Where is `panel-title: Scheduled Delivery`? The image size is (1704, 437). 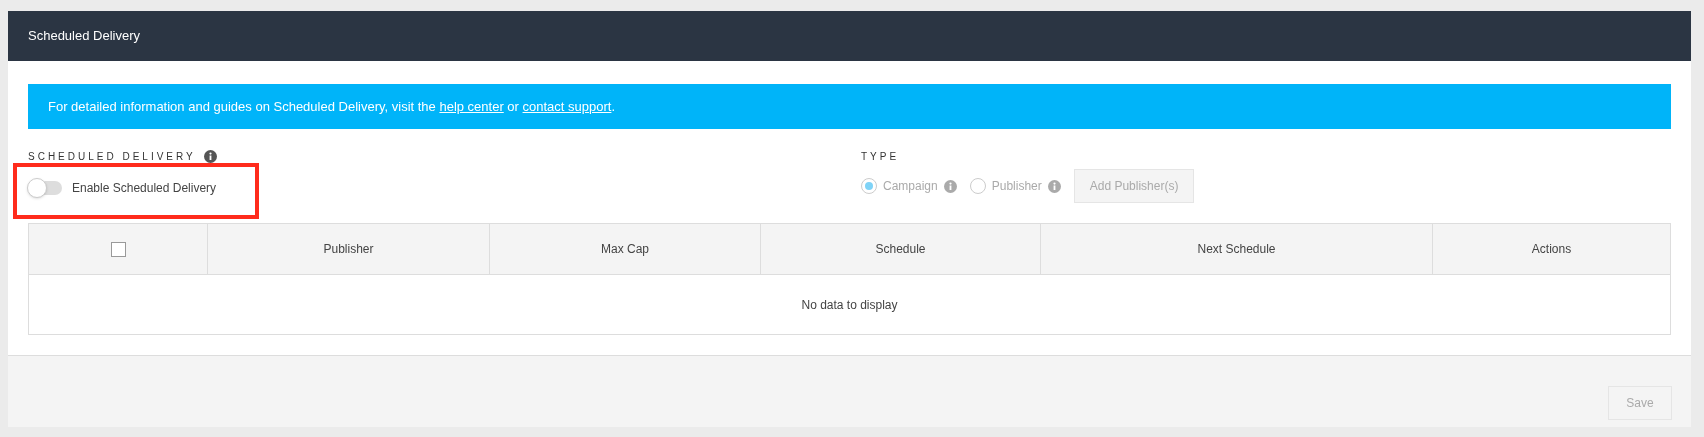
panel-title: Scheduled Delivery is located at coordinates (84, 36).